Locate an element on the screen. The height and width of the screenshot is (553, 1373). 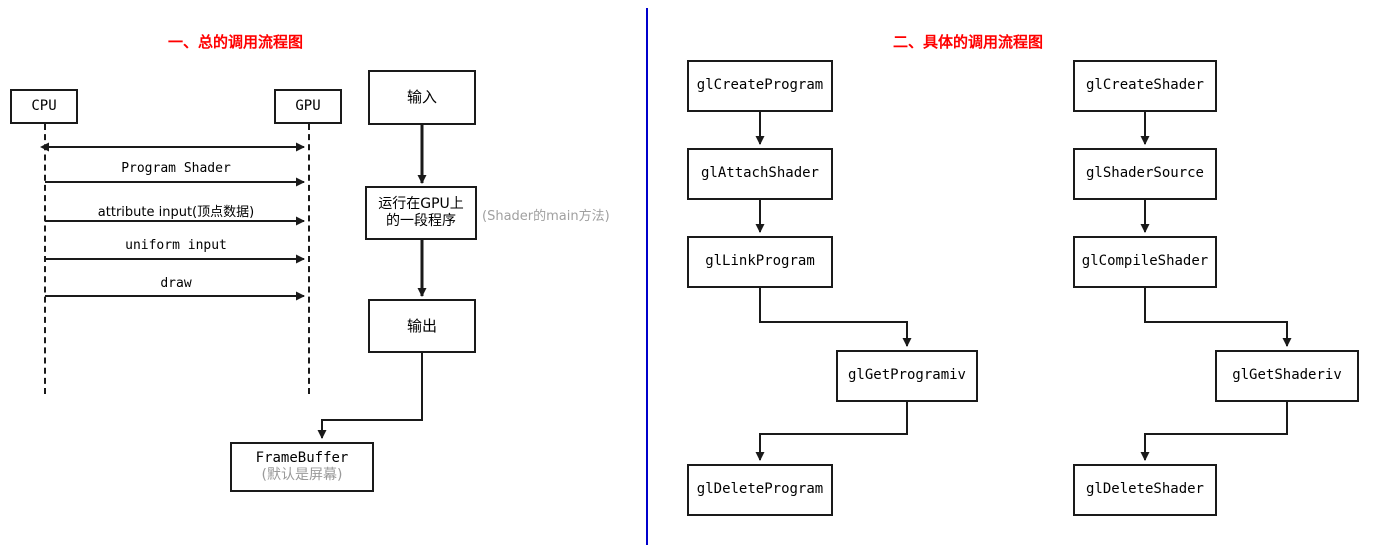
node-gl-delete-program-label: glDeleteProgram is located at coordinates (760, 489).